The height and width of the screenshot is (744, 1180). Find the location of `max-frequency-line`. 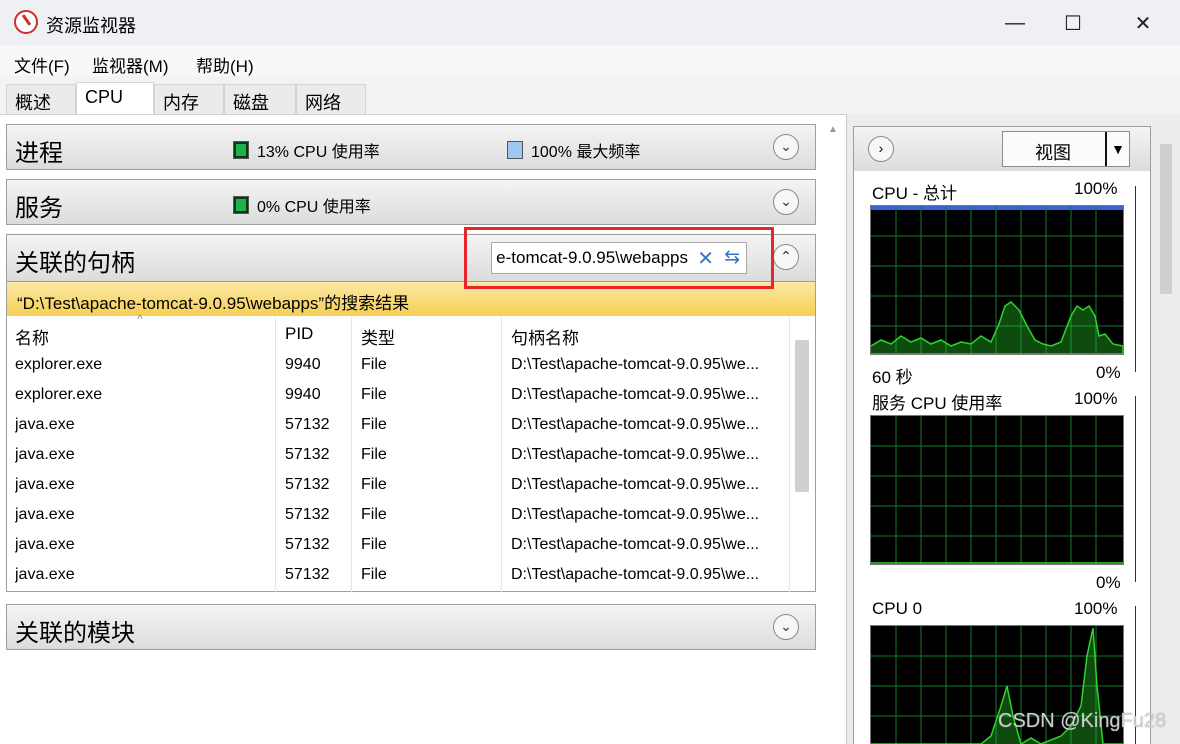

max-frequency-line is located at coordinates (997, 208).